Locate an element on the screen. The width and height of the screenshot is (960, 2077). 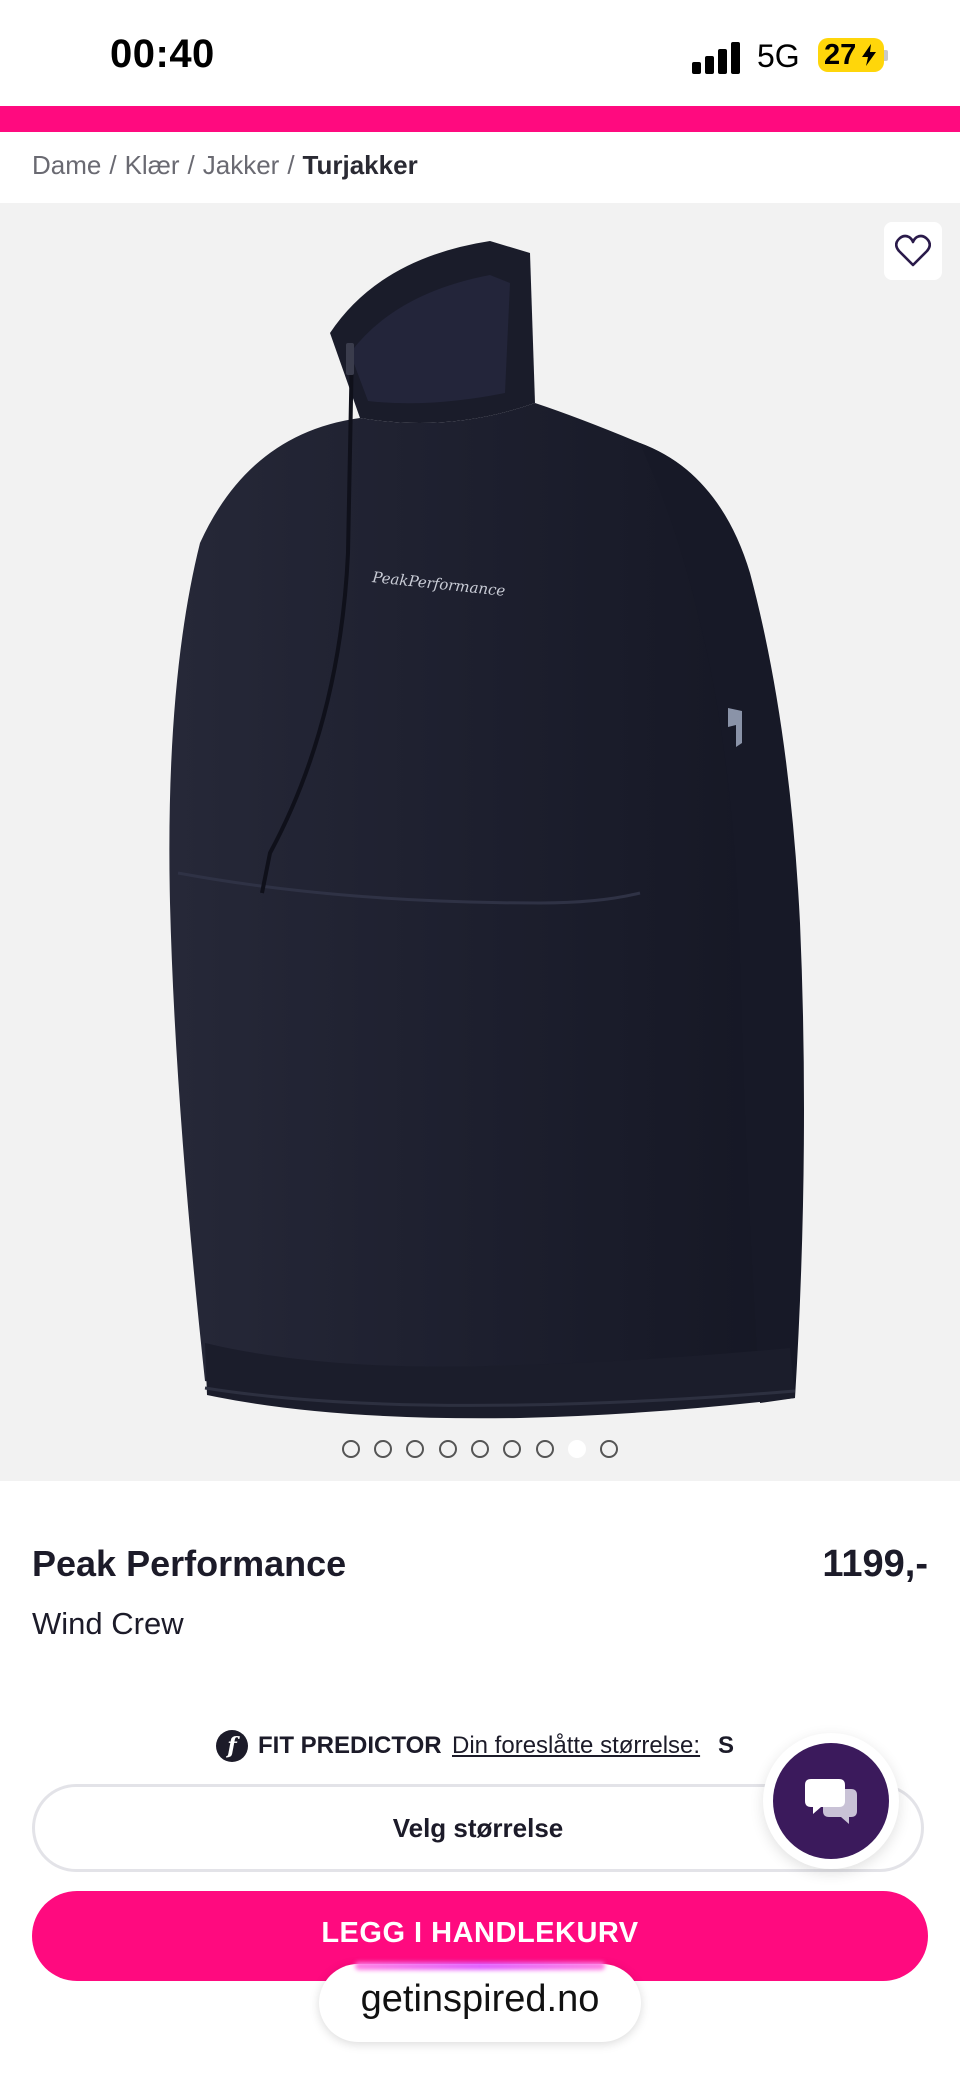
battery-cap is located at coordinates (886, 55).